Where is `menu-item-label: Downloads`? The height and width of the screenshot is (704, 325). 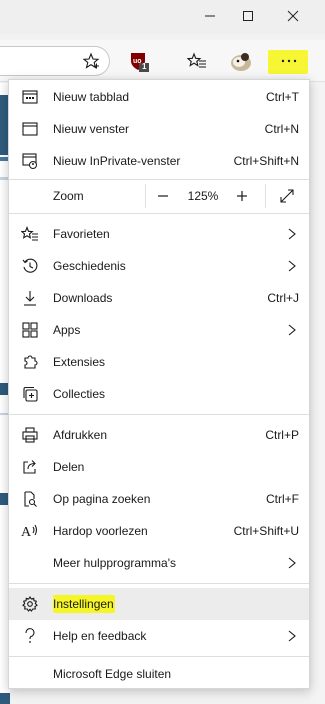 menu-item-label: Downloads is located at coordinates (83, 298).